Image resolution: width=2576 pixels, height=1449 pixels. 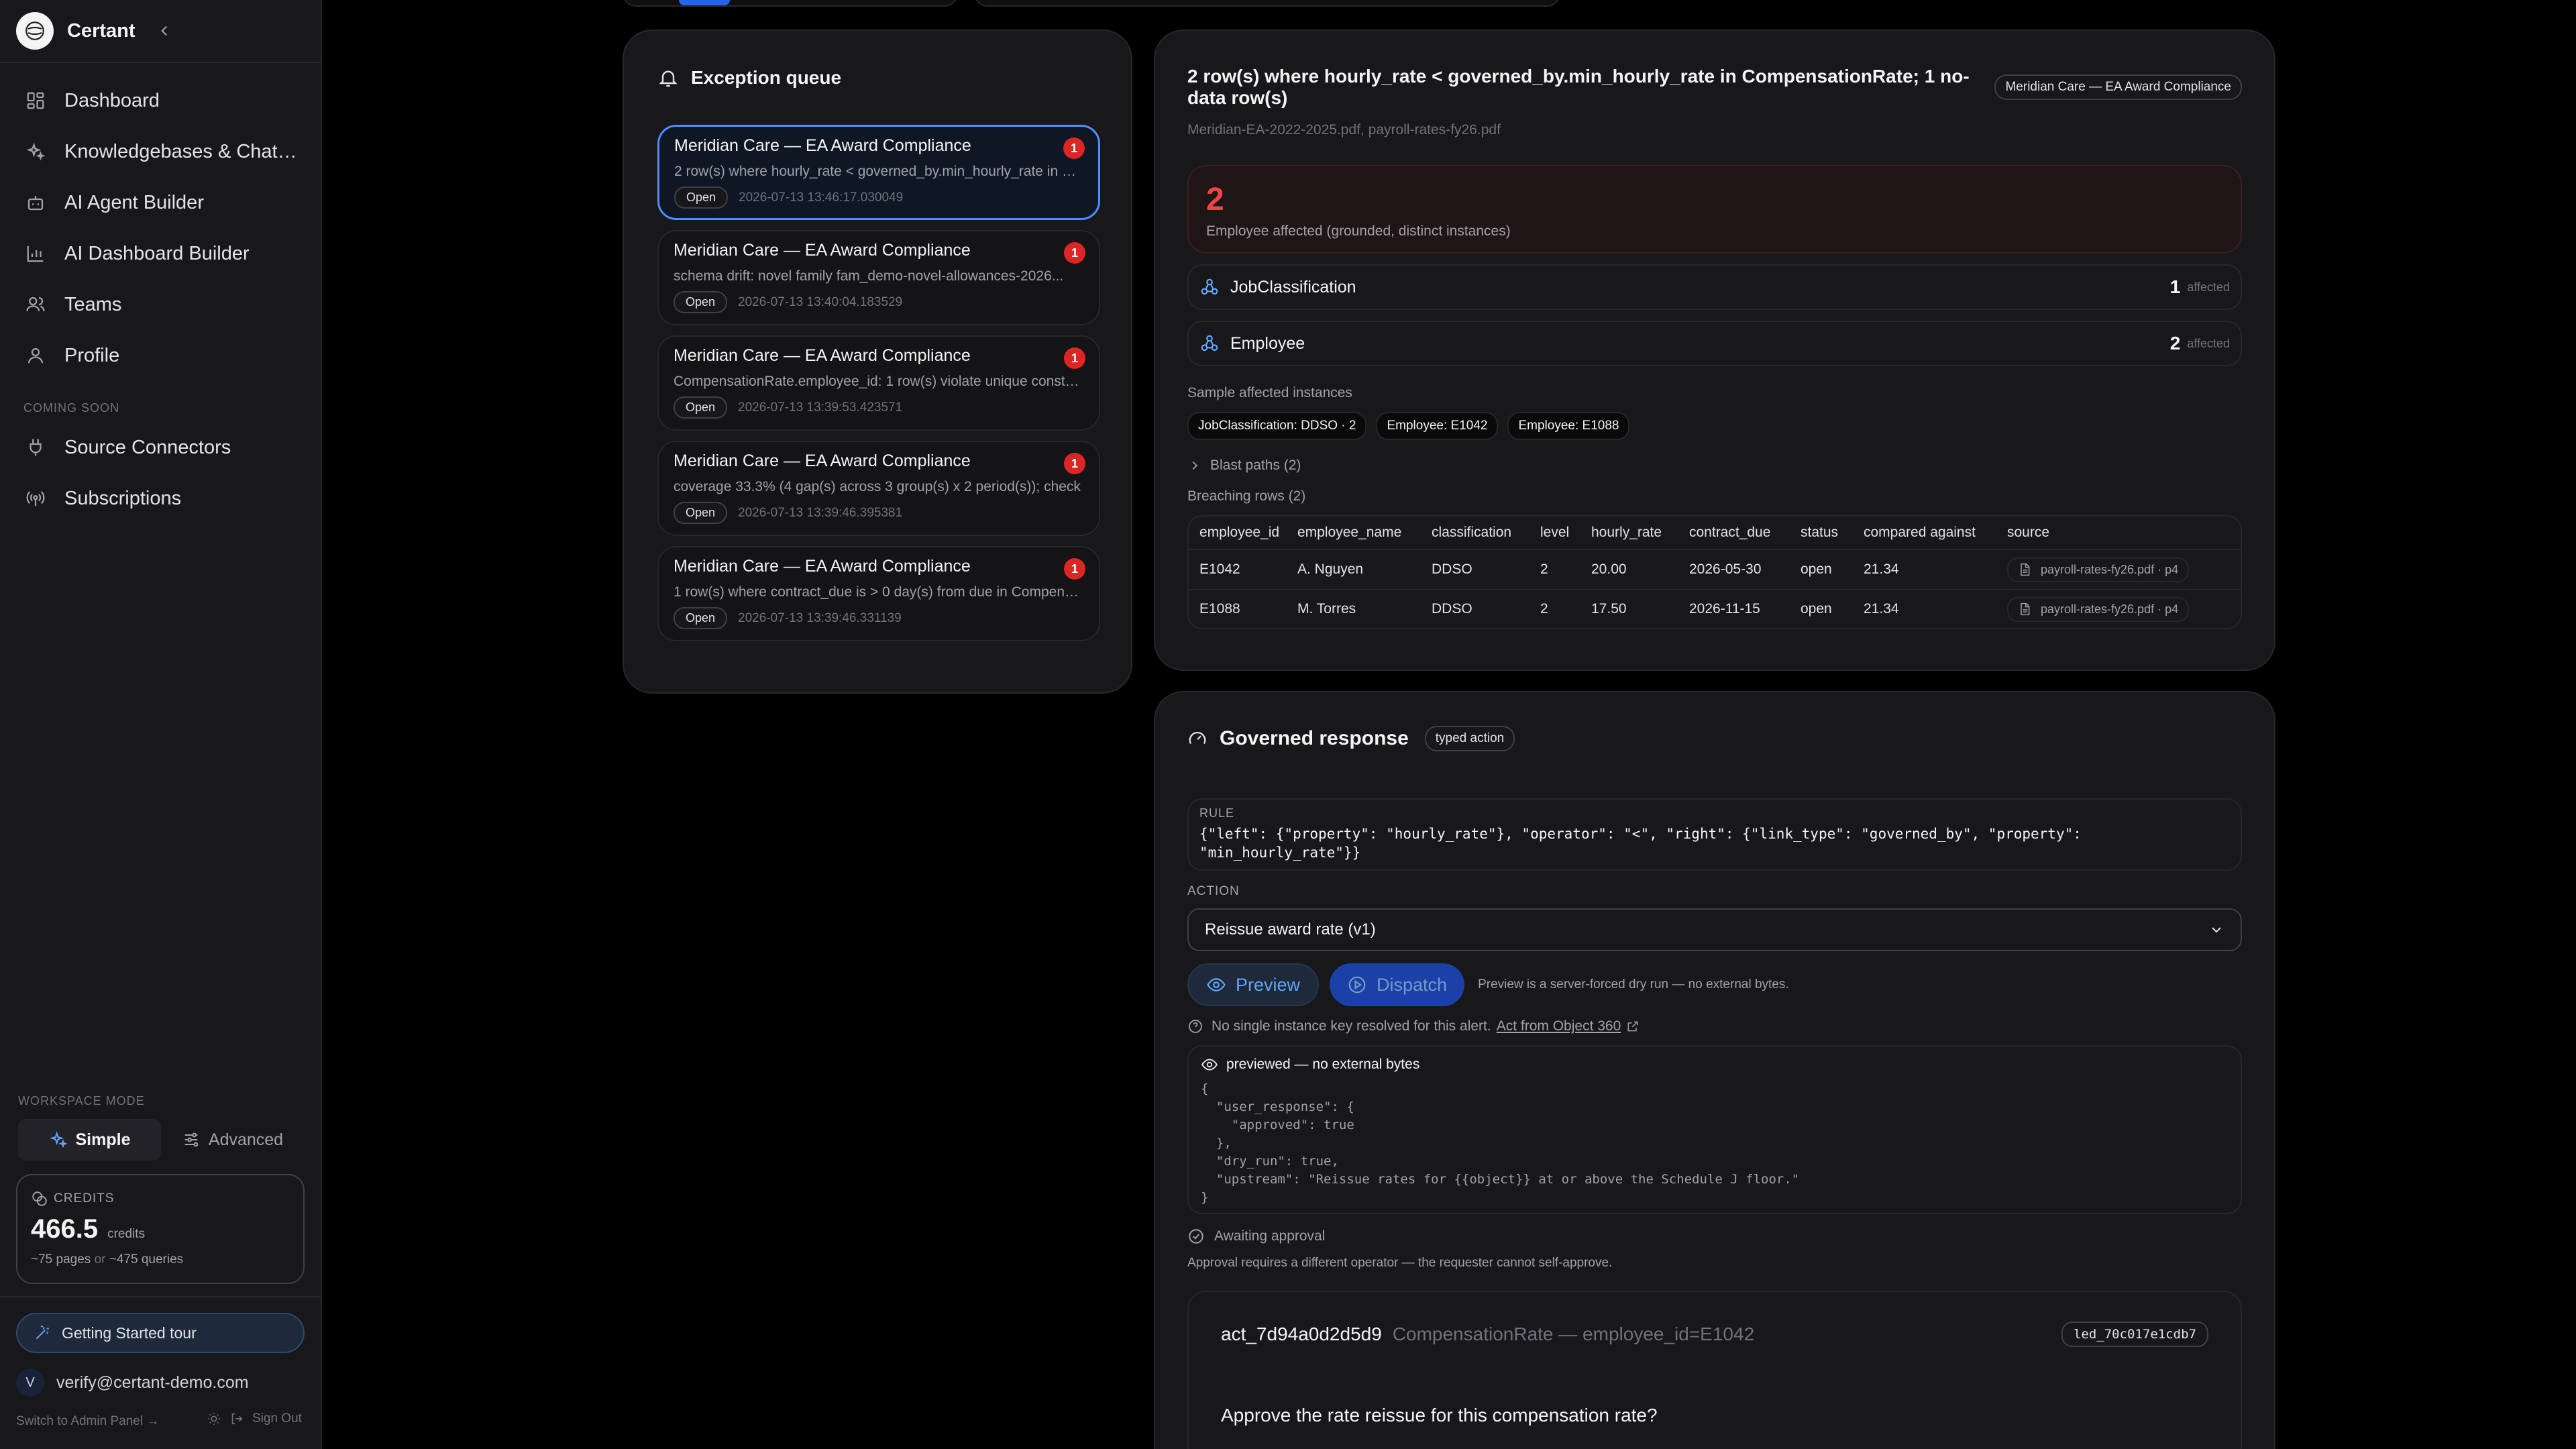 I want to click on dashboard-icon, so click(x=35, y=101).